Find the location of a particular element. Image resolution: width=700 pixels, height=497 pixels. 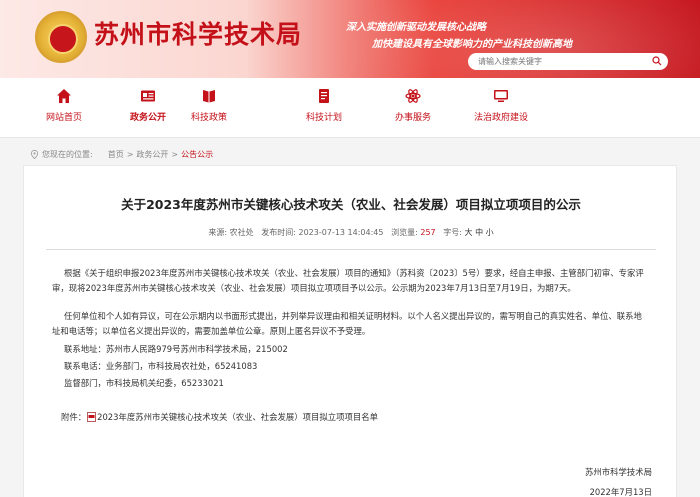

meta-fontsize-label: 字号: is located at coordinates (452, 232).